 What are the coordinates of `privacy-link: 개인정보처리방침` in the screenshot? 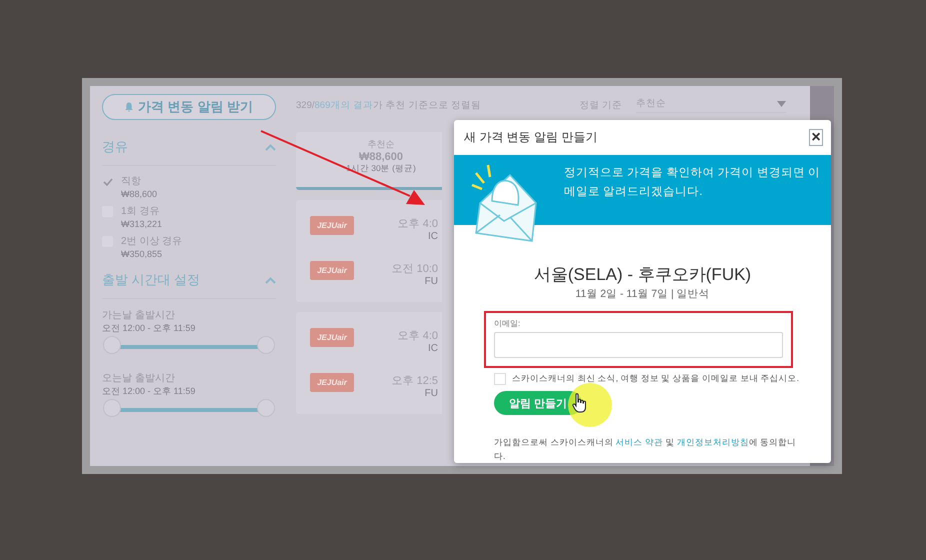 It's located at (712, 442).